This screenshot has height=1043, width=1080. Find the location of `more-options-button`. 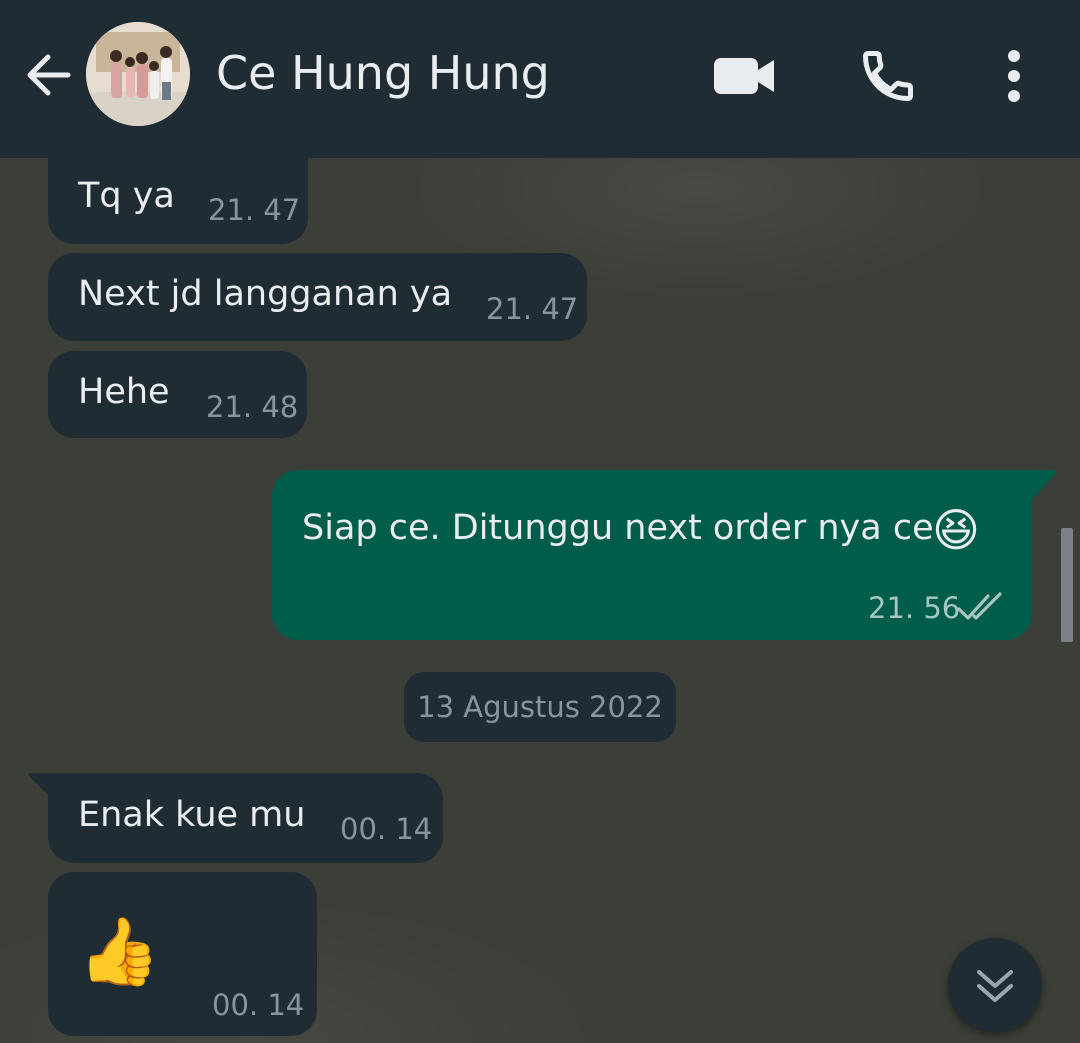

more-options-button is located at coordinates (1014, 76).